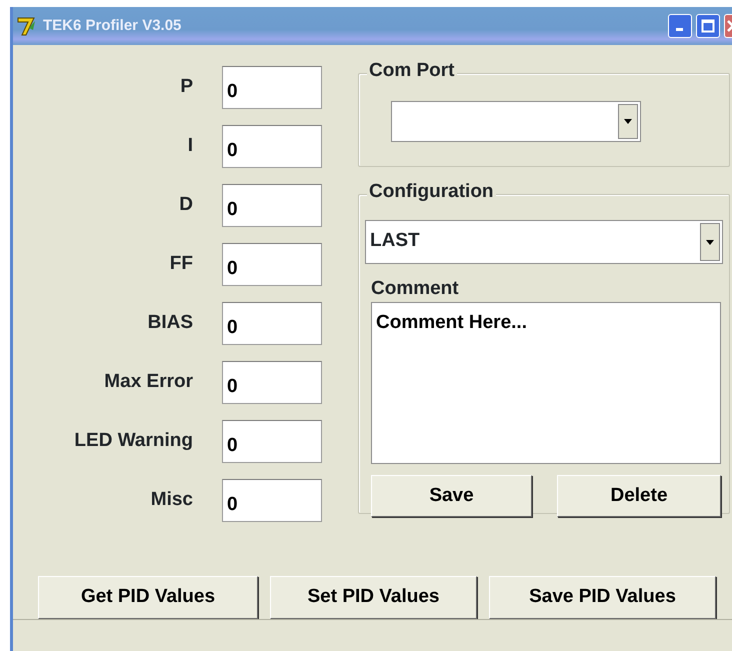  Describe the element at coordinates (133, 441) in the screenshot. I see `field-label: LED Warning` at that location.